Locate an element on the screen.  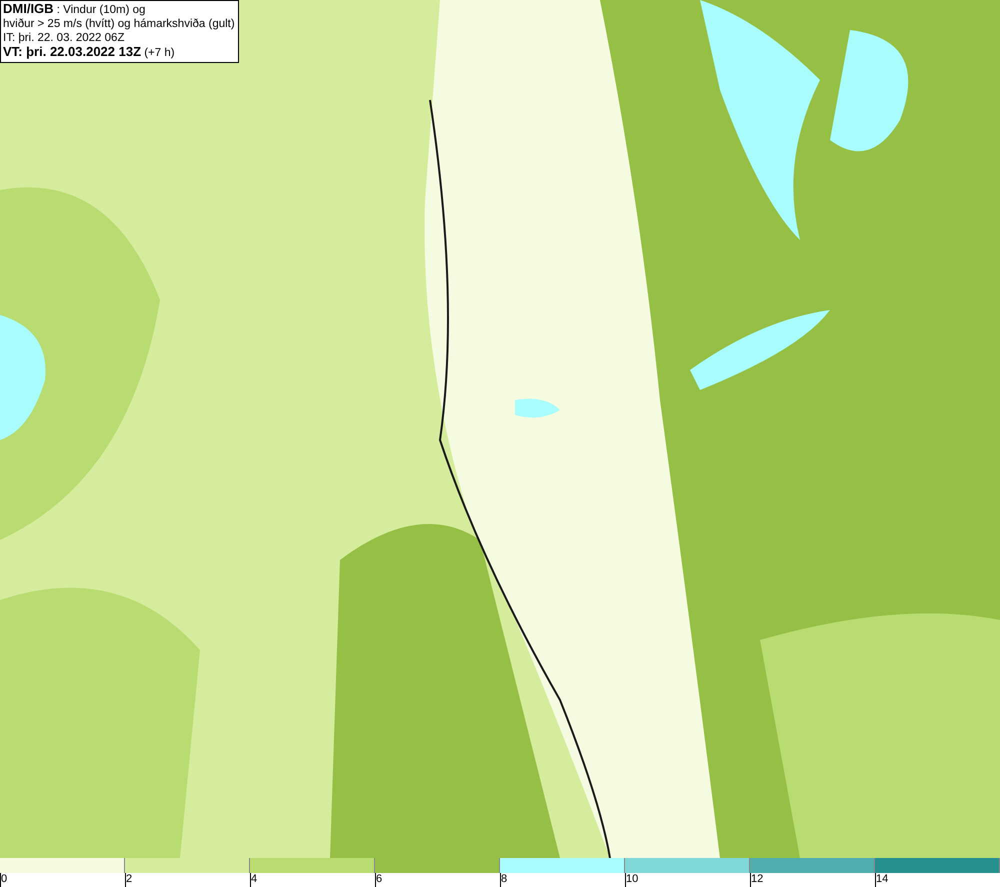
legend-tick-label: 2 is located at coordinates (129, 879).